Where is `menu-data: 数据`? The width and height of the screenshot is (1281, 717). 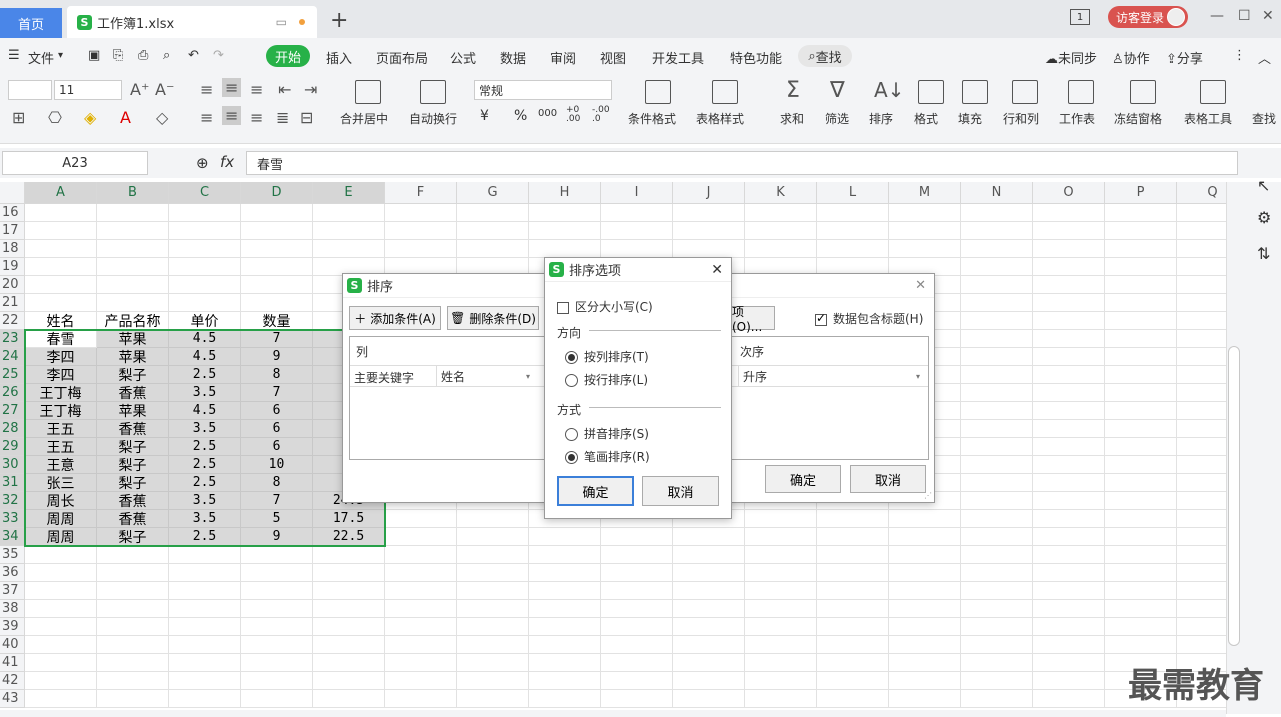 menu-data: 数据 is located at coordinates (513, 57).